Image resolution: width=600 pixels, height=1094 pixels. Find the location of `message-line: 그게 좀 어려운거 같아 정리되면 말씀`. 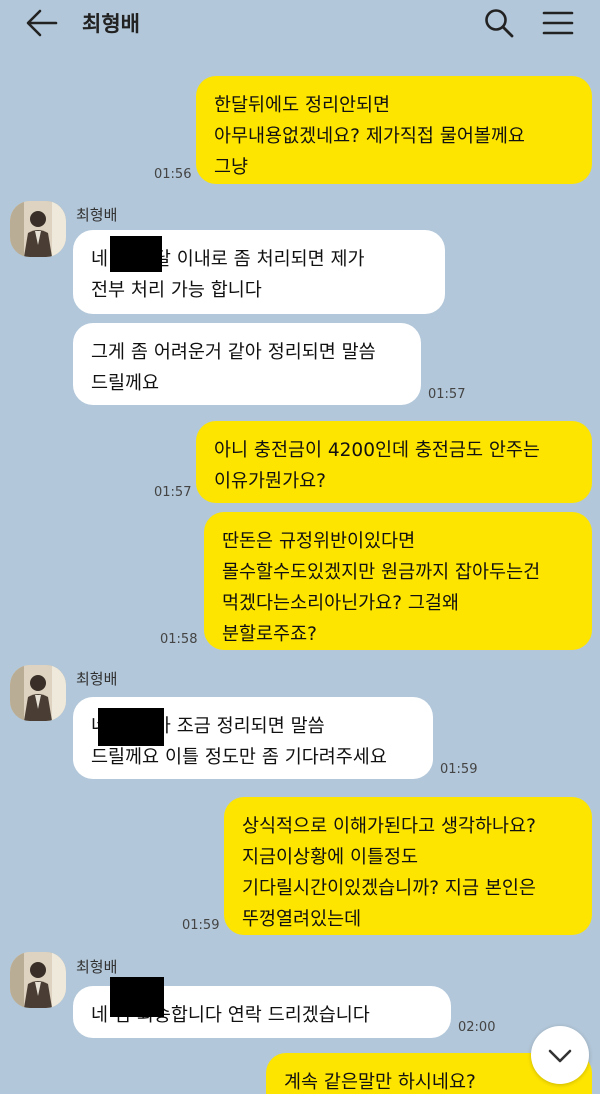

message-line: 그게 좀 어려운거 같아 정리되면 말씀 is located at coordinates (233, 352).